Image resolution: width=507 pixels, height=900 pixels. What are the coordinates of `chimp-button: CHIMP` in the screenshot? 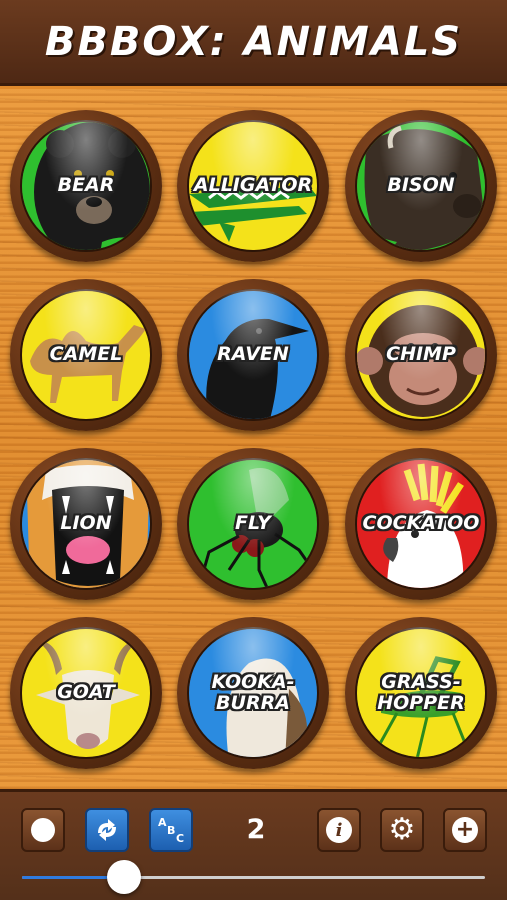 It's located at (421, 355).